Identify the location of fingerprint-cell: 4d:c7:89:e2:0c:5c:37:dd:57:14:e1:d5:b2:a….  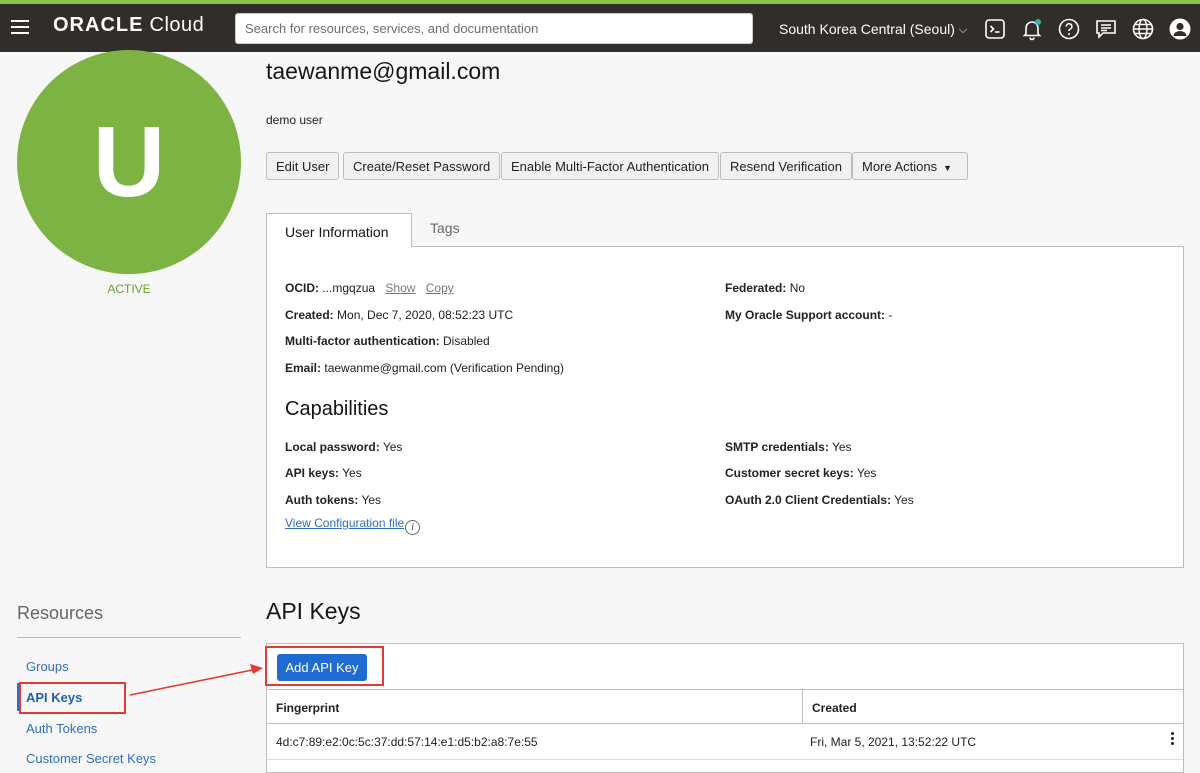
(407, 742).